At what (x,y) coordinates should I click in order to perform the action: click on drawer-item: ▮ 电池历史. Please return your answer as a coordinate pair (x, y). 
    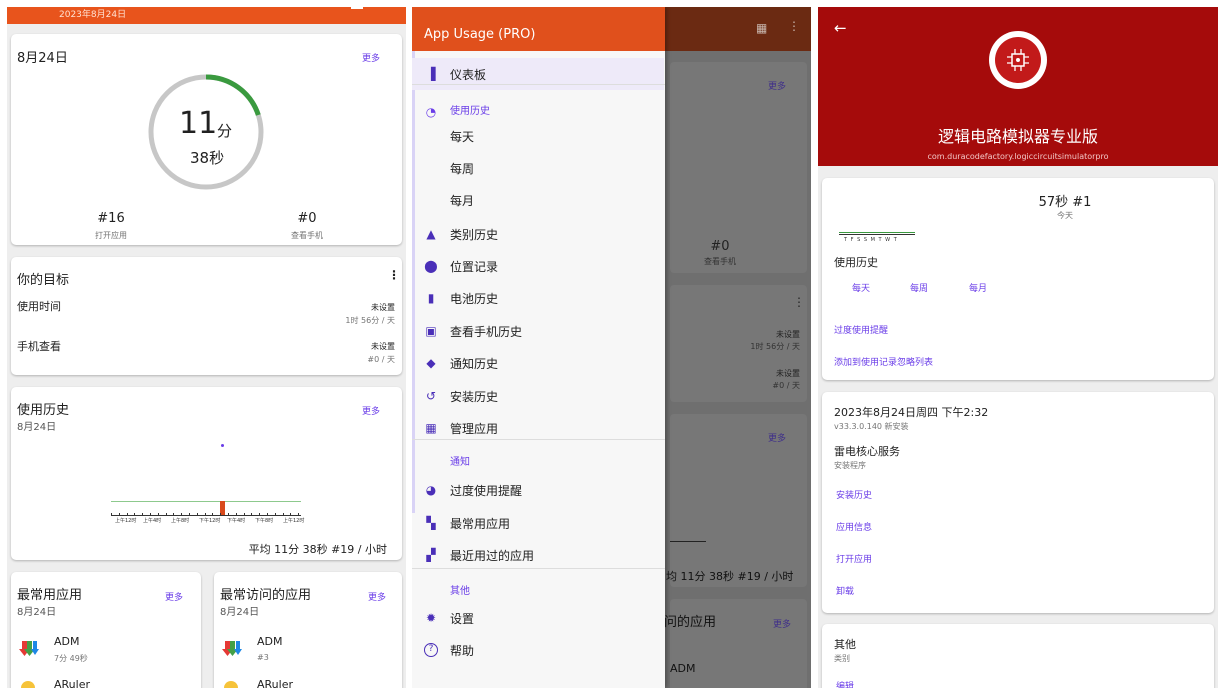
    Looking at the image, I should click on (538, 298).